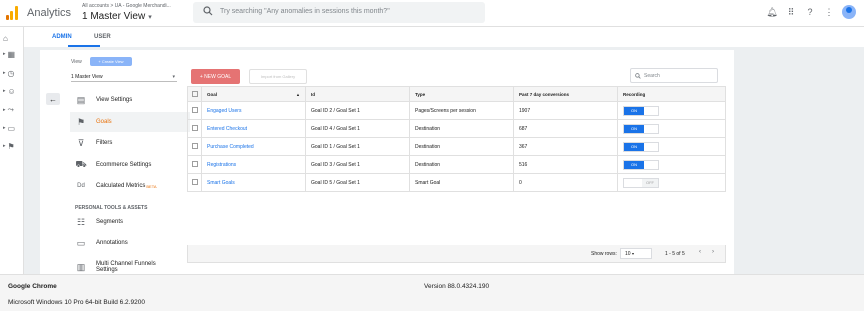 This screenshot has height=311, width=864. I want to click on reports-icon: ▸ ◷, so click(12, 73).